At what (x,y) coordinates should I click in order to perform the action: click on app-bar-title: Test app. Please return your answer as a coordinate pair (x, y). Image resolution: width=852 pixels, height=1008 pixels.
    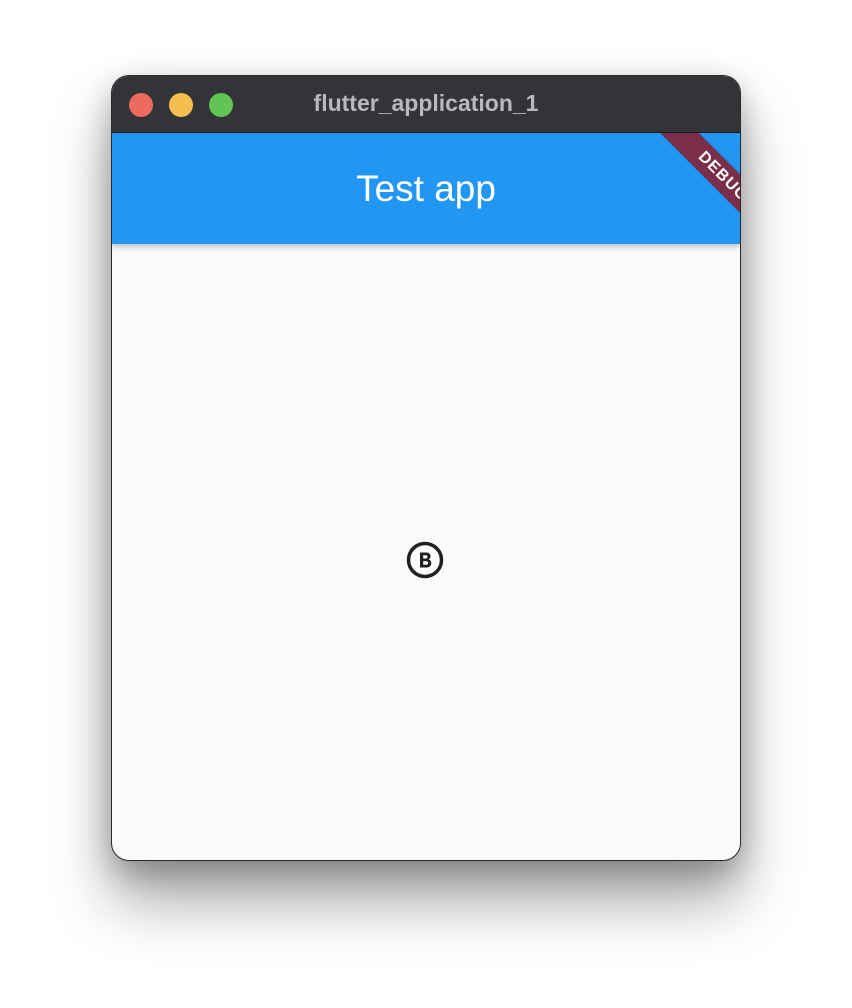
    Looking at the image, I should click on (426, 188).